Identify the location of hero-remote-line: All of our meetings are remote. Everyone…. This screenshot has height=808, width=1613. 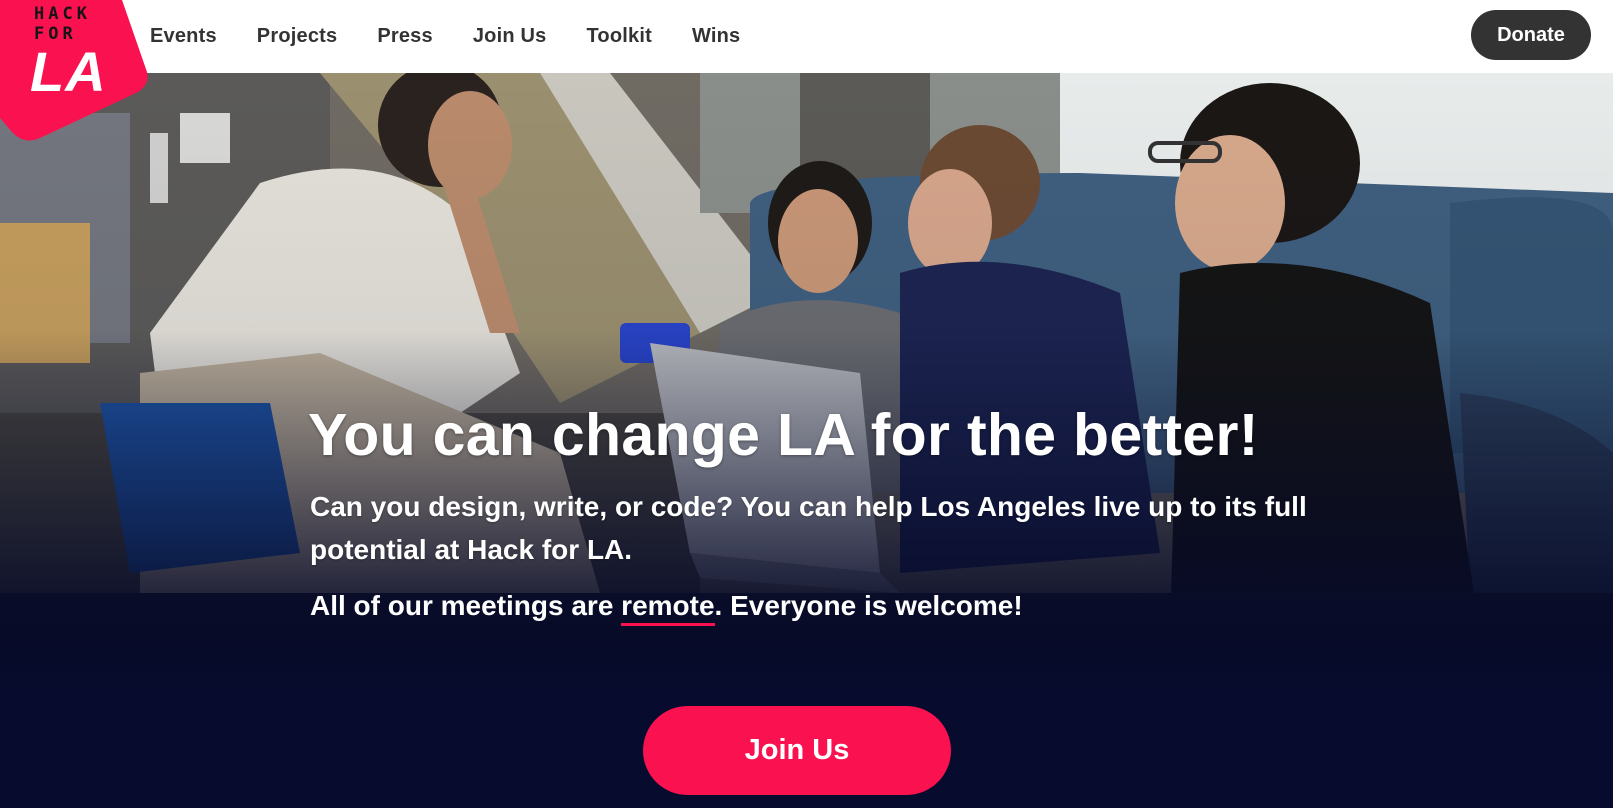
(666, 606).